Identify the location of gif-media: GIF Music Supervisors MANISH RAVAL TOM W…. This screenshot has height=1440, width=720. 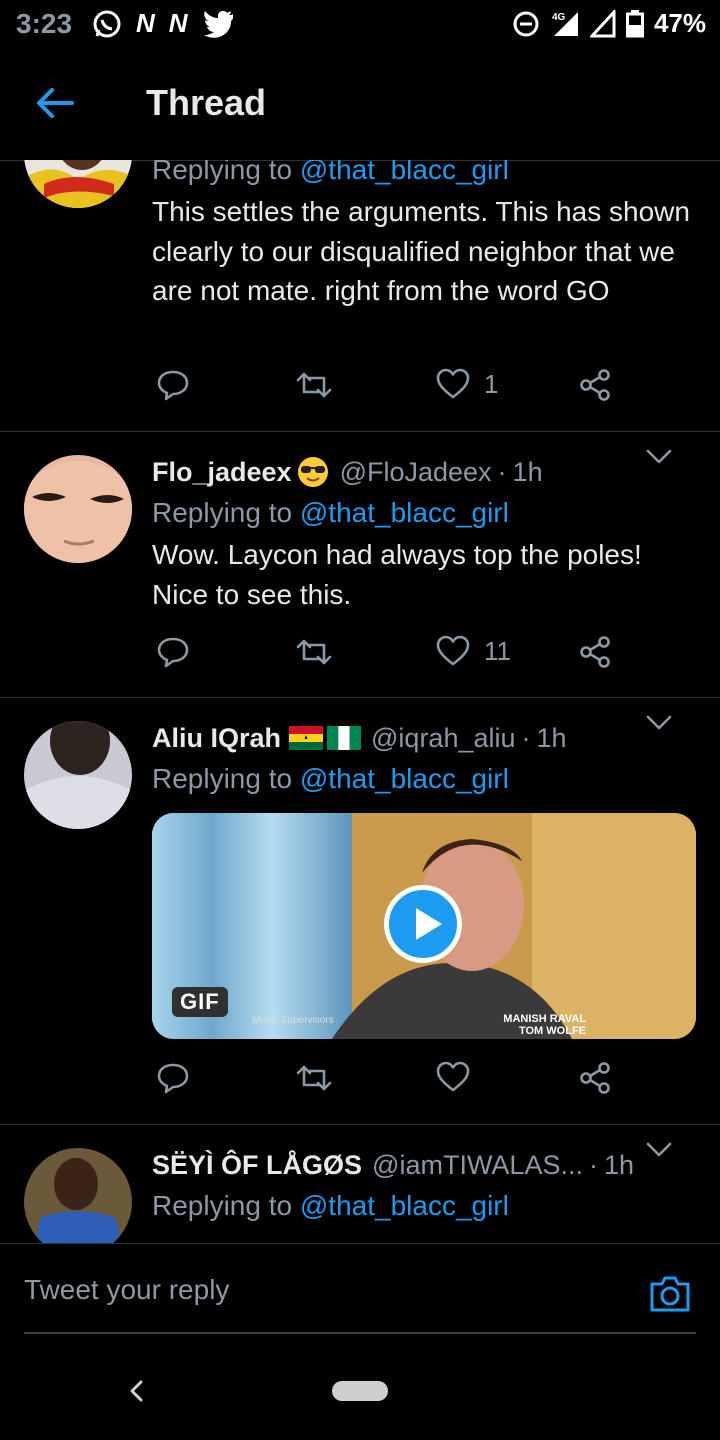
(424, 926).